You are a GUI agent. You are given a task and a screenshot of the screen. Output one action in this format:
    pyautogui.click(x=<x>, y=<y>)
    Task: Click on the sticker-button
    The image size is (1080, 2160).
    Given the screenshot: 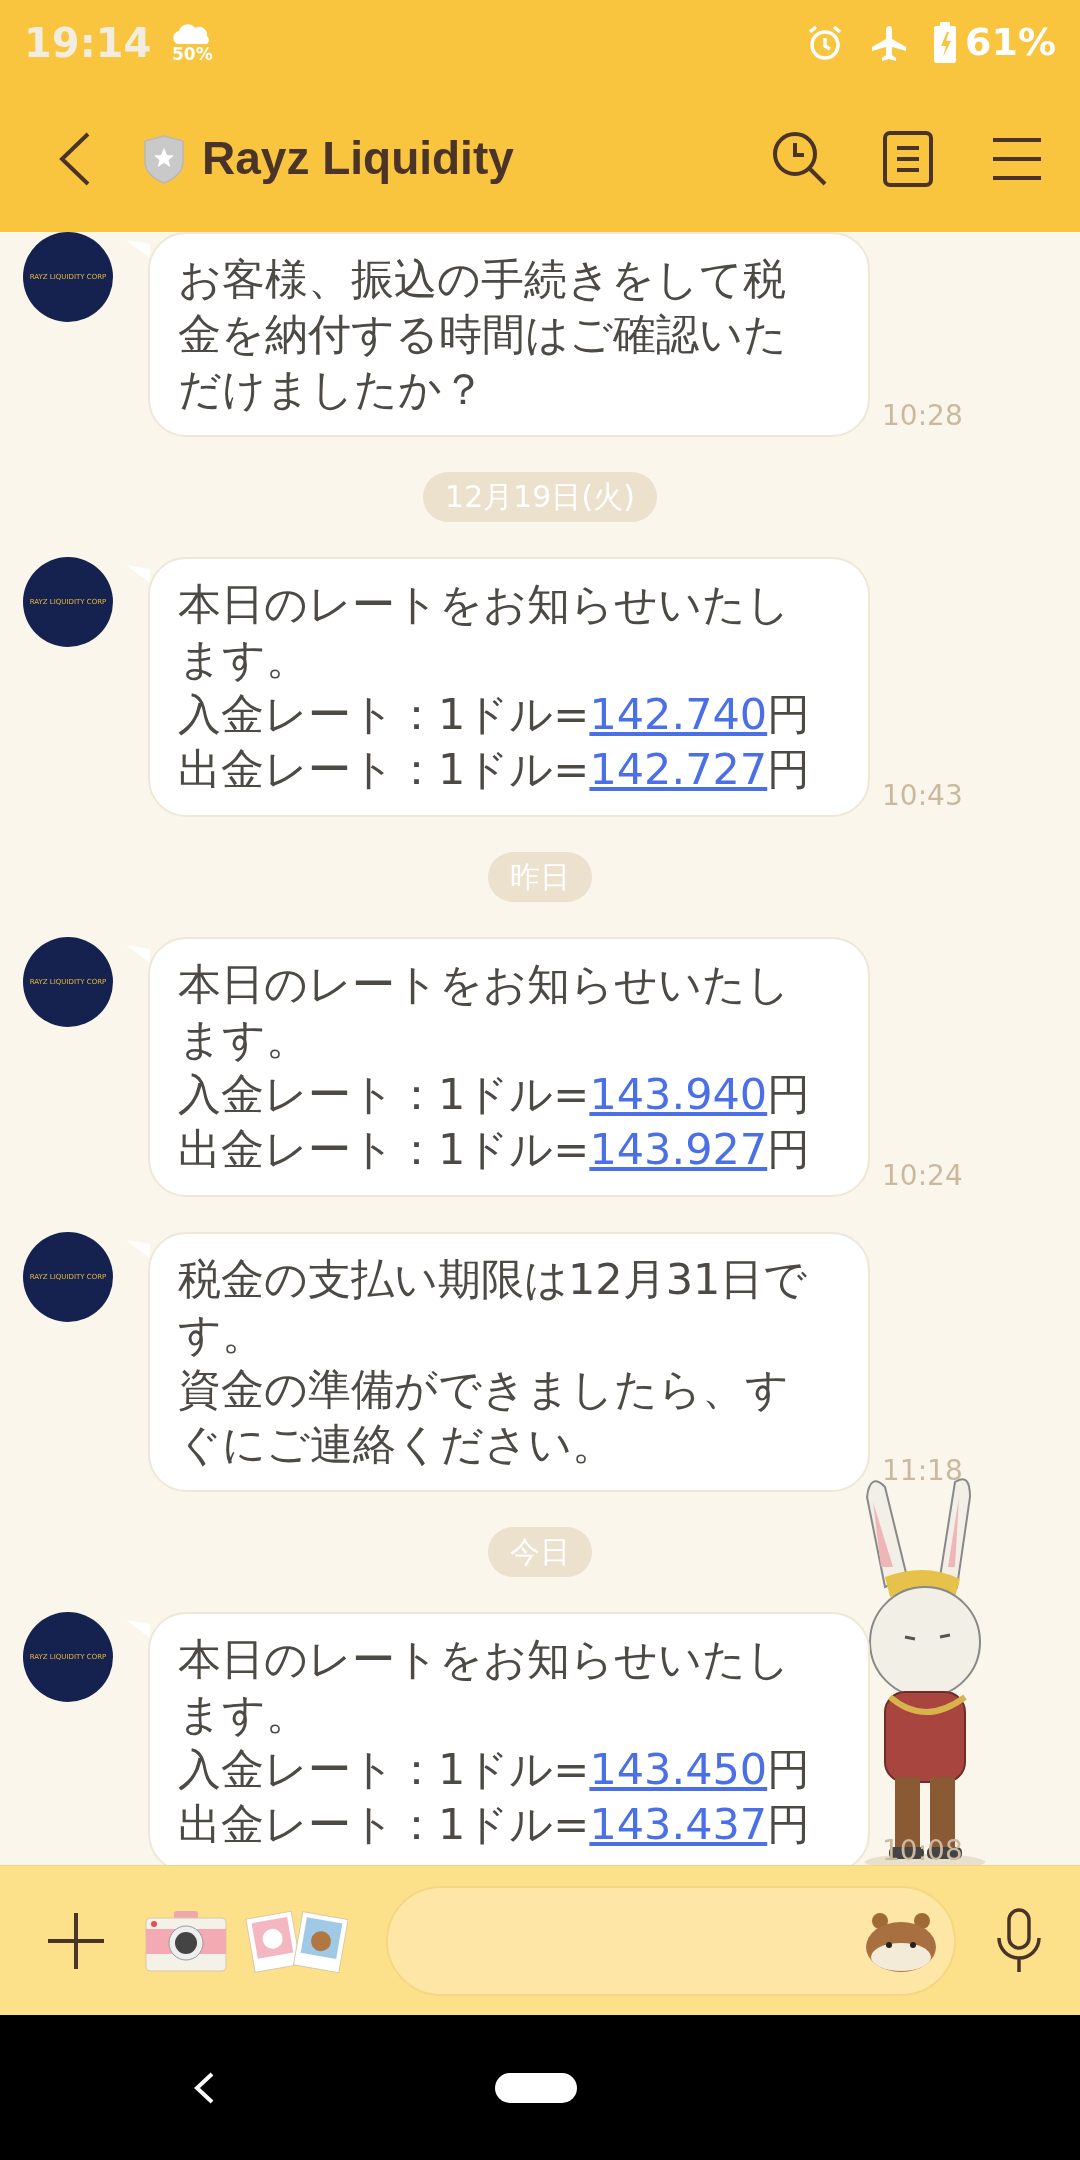 What is the action you would take?
    pyautogui.click(x=296, y=1940)
    